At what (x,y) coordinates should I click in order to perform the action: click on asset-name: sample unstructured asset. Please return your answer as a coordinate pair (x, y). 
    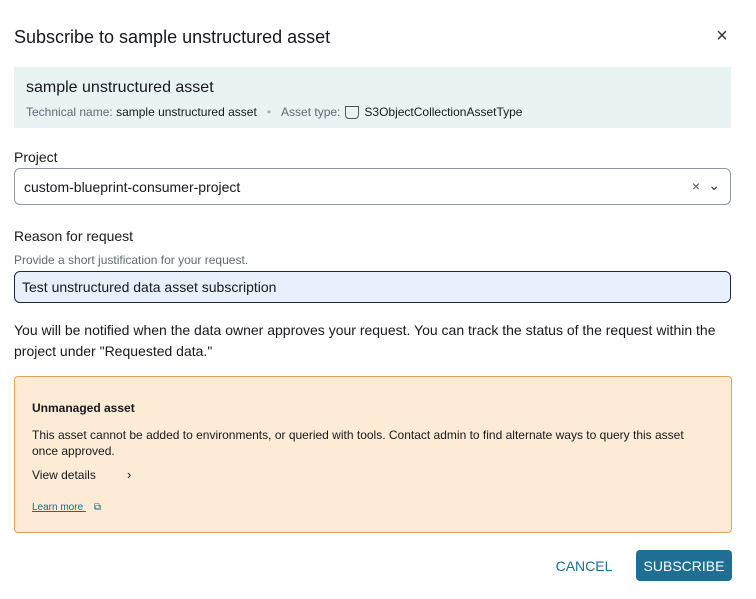
    Looking at the image, I should click on (120, 87).